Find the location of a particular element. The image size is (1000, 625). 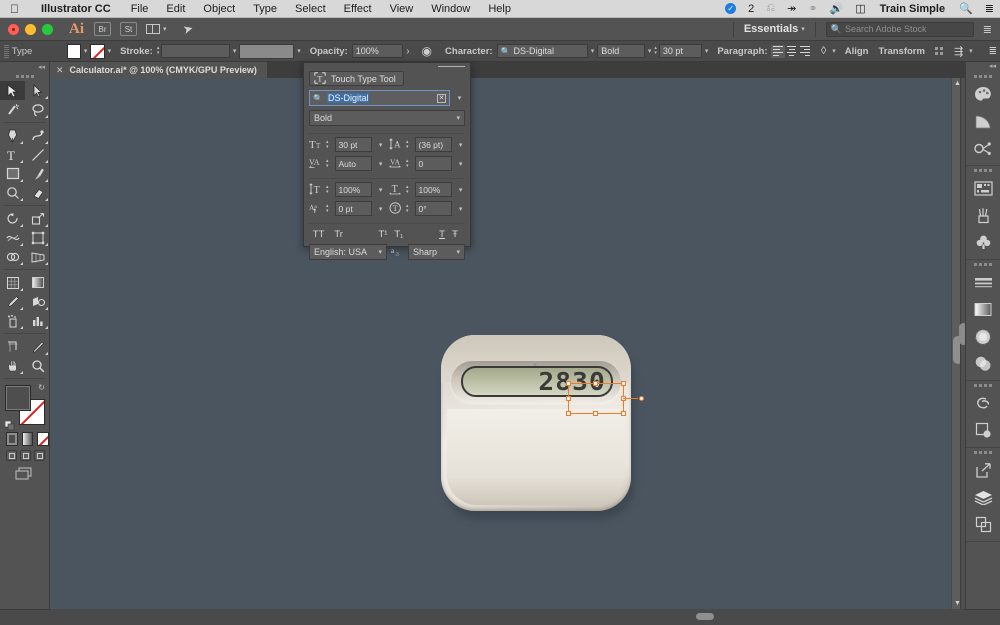

menu-help: Help is located at coordinates (499, 9).